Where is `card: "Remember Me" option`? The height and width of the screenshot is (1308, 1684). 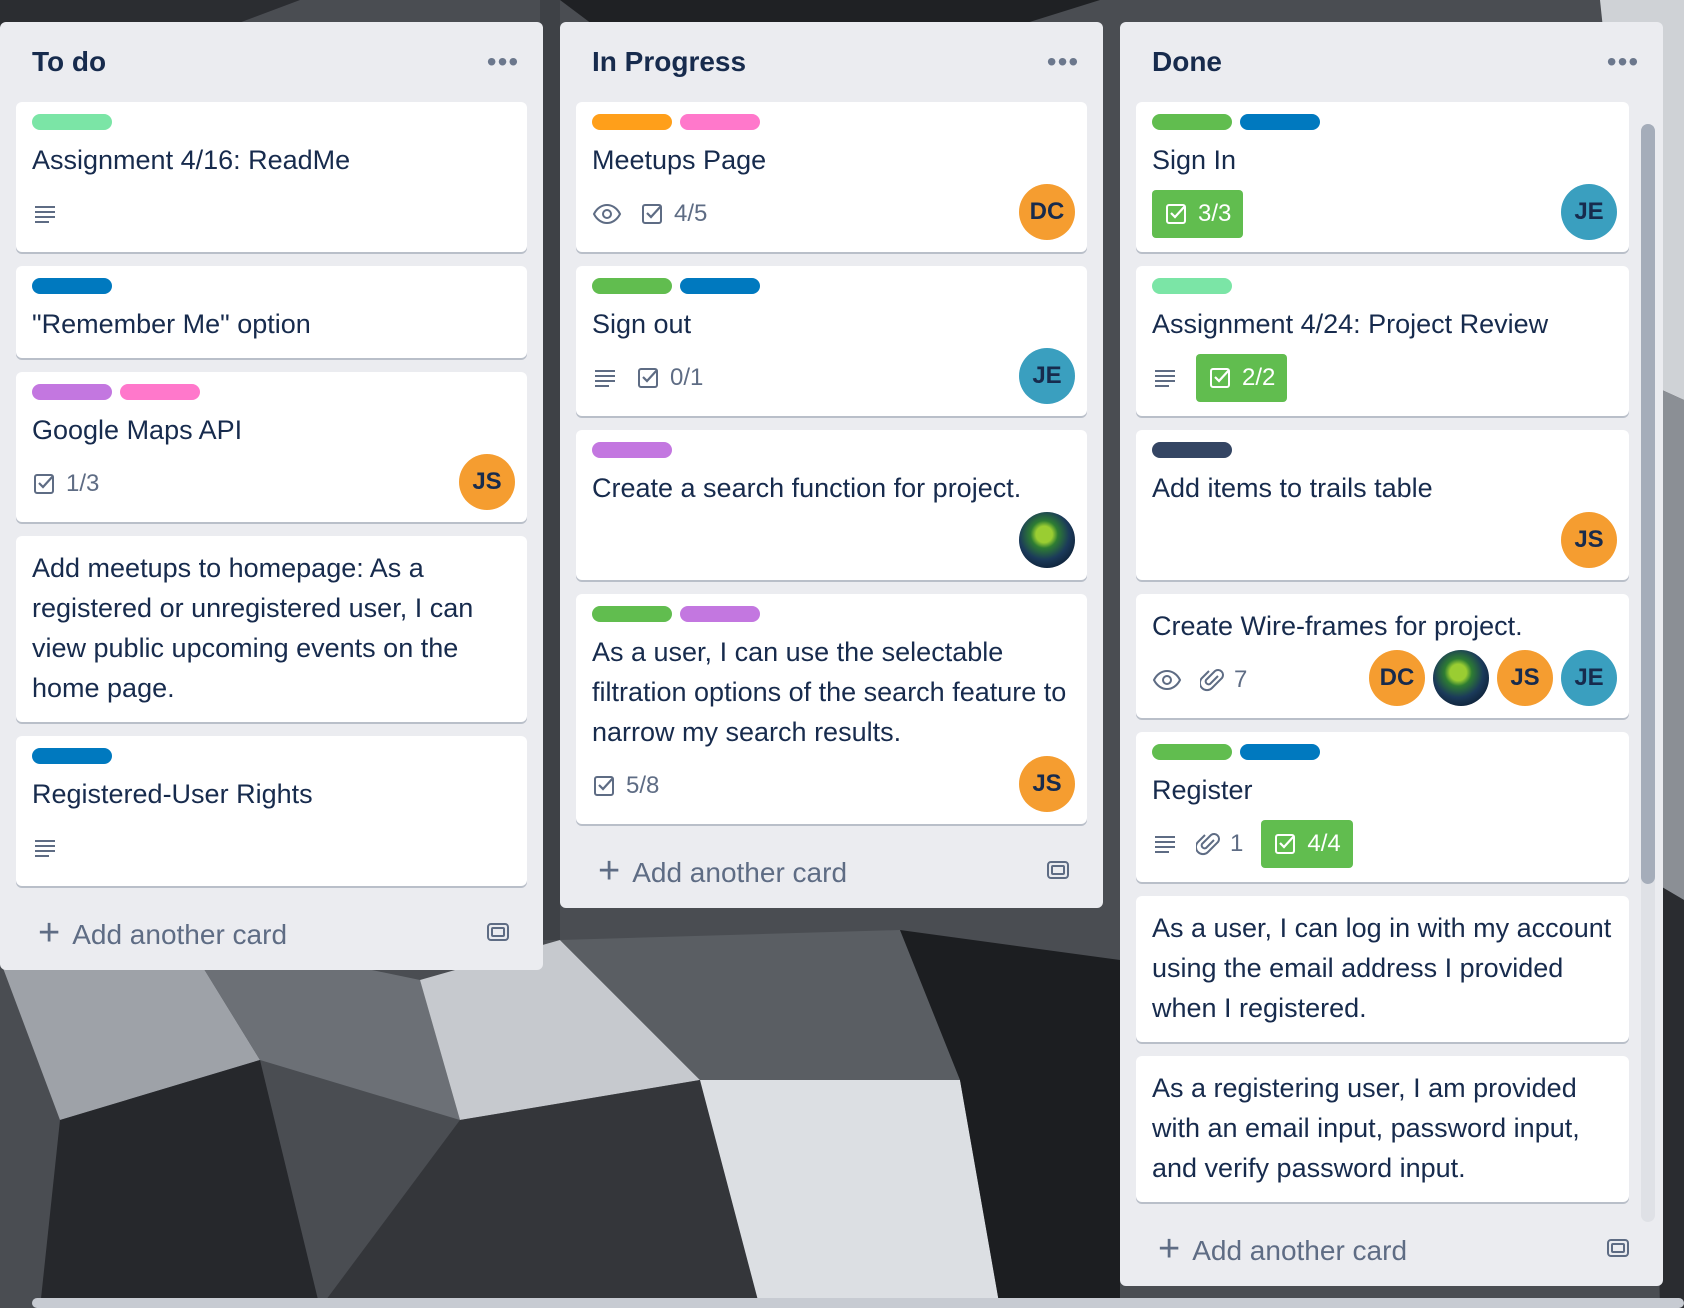
card: "Remember Me" option is located at coordinates (271, 312).